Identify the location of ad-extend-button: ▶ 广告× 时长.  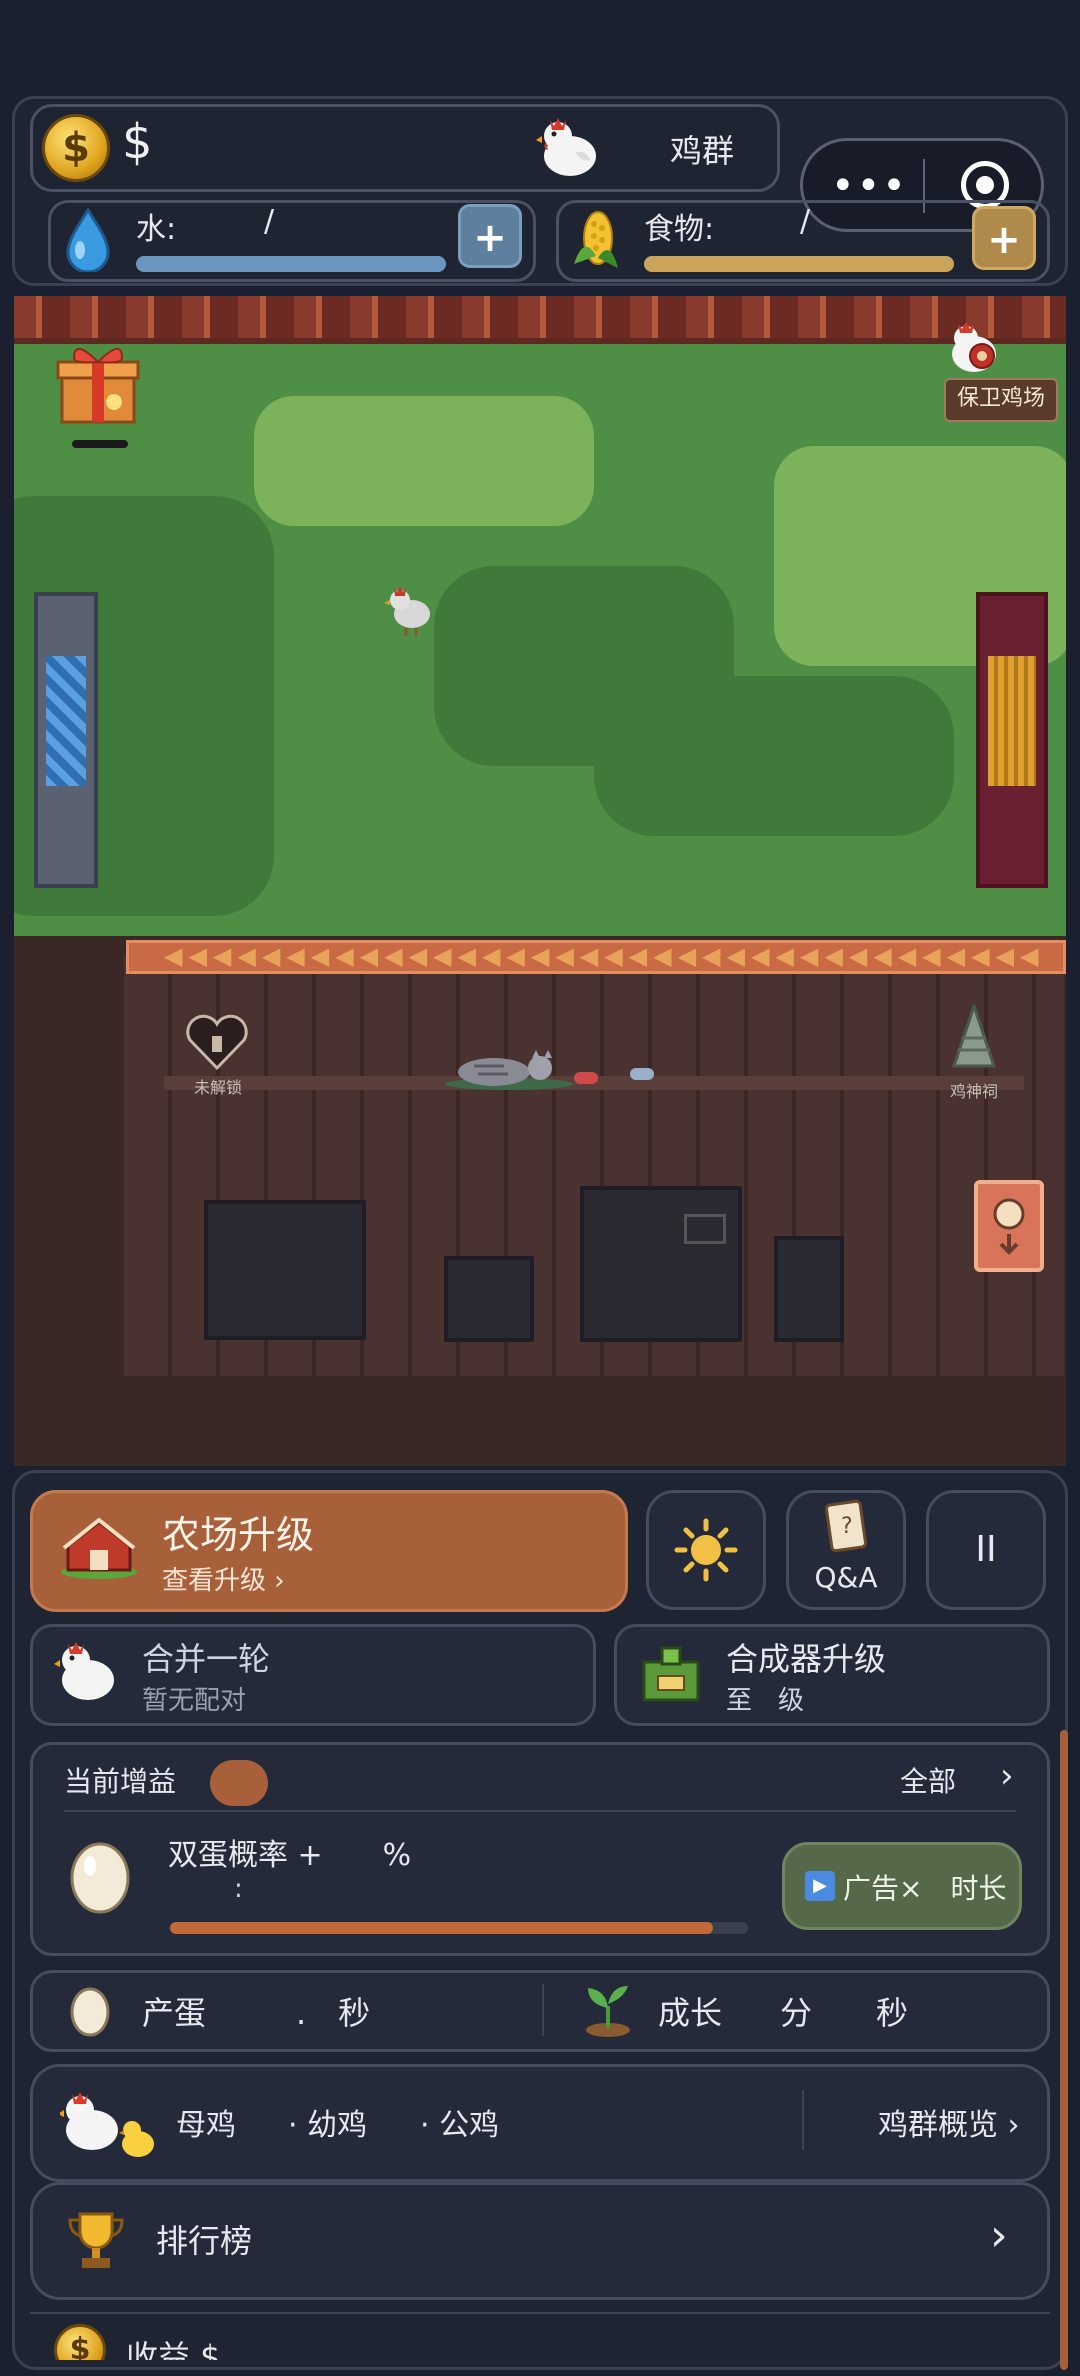
(902, 1886).